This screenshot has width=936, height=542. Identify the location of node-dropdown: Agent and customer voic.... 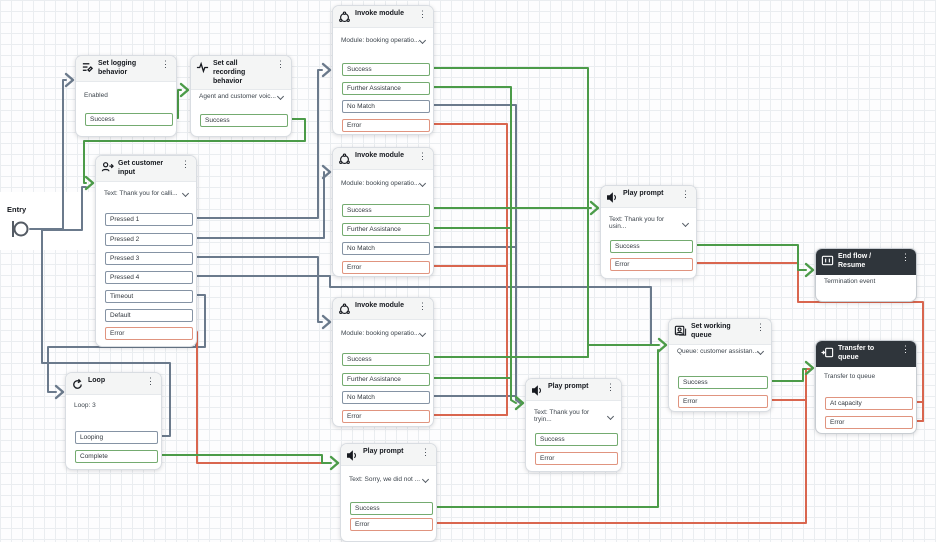
(242, 96).